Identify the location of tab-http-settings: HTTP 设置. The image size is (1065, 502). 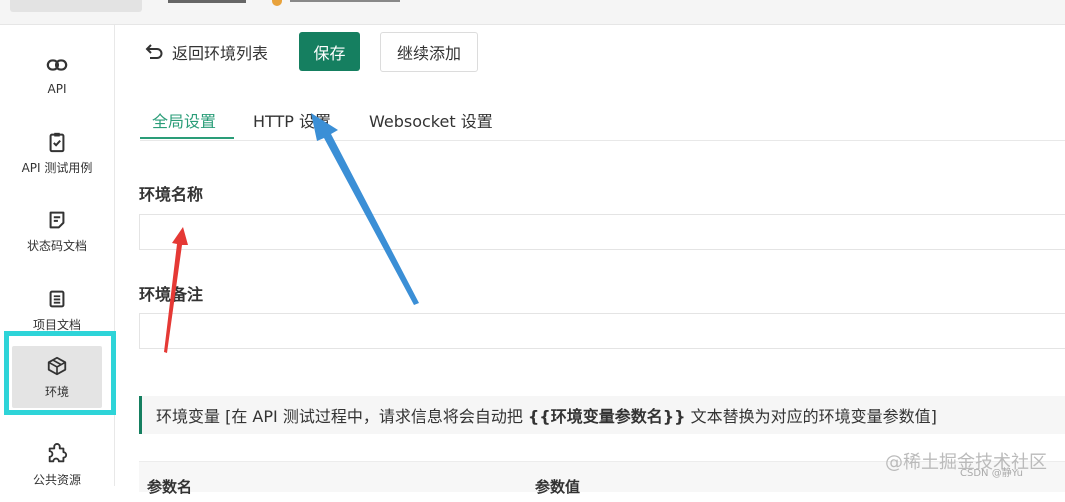
(292, 120).